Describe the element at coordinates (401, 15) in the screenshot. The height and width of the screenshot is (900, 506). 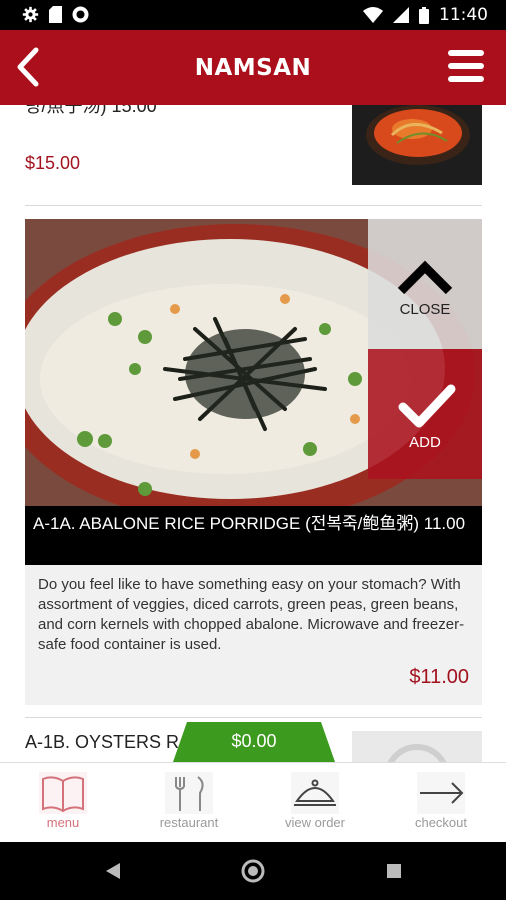
I see `signal-icon` at that location.